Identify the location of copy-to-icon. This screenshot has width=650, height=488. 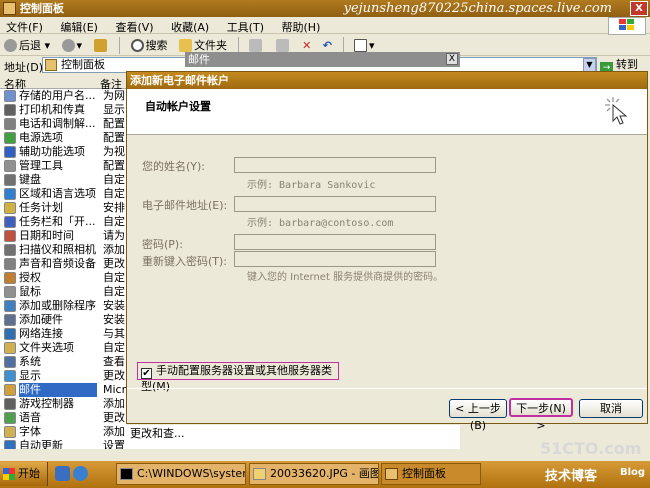
(282, 45).